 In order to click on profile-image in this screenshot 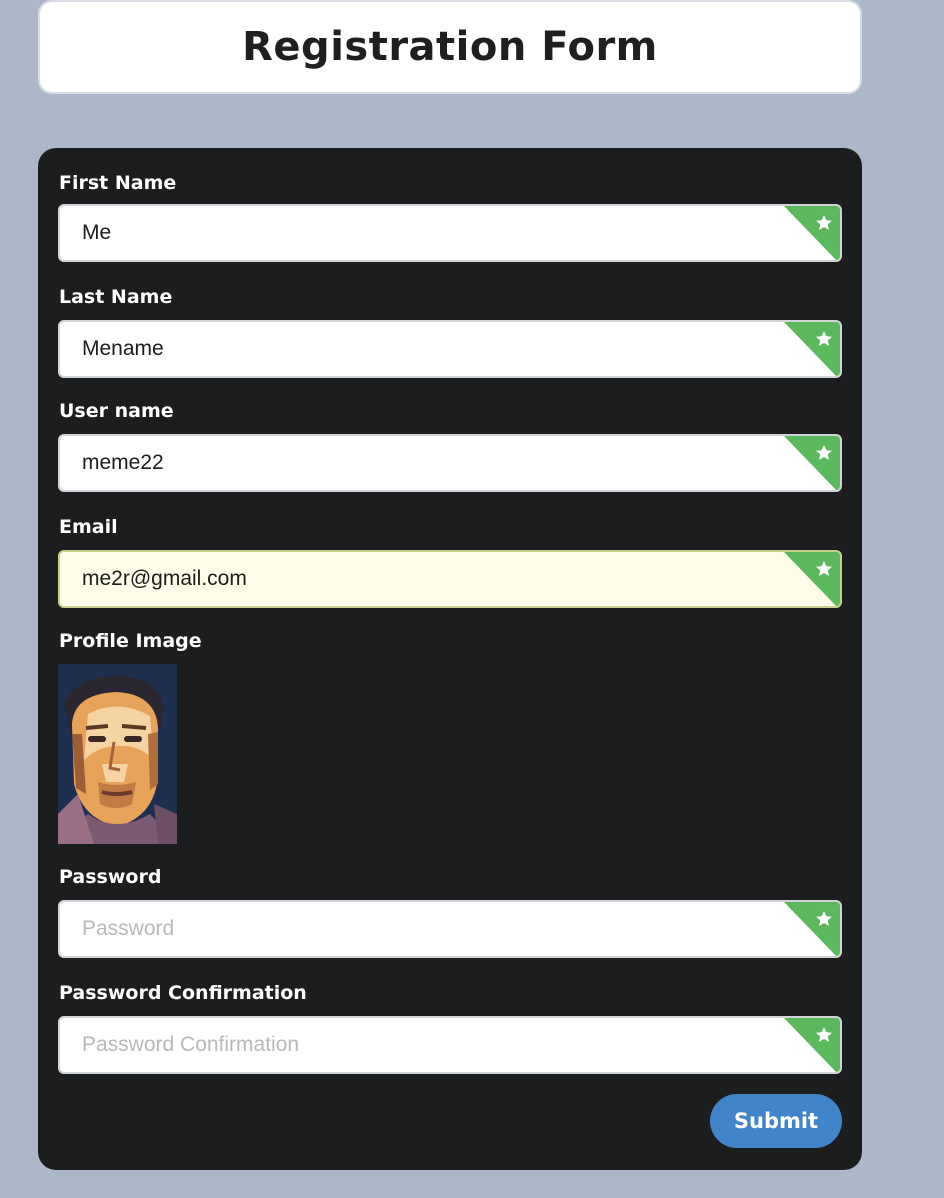, I will do `click(117, 754)`.